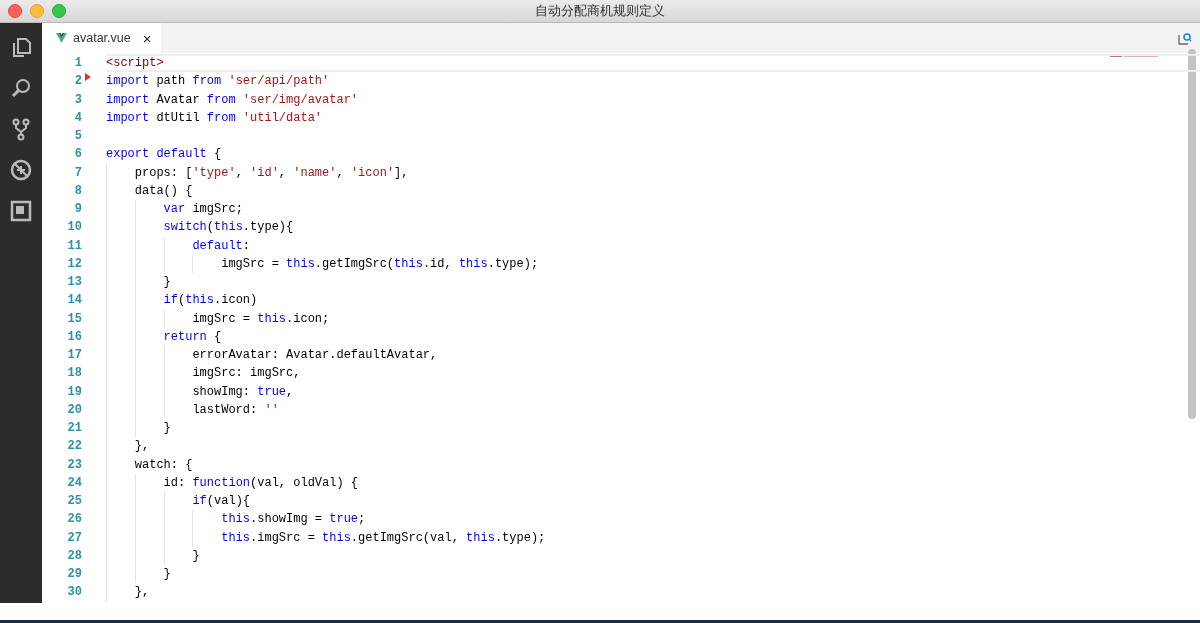  I want to click on code-line: var imgSrc;, so click(202, 209).